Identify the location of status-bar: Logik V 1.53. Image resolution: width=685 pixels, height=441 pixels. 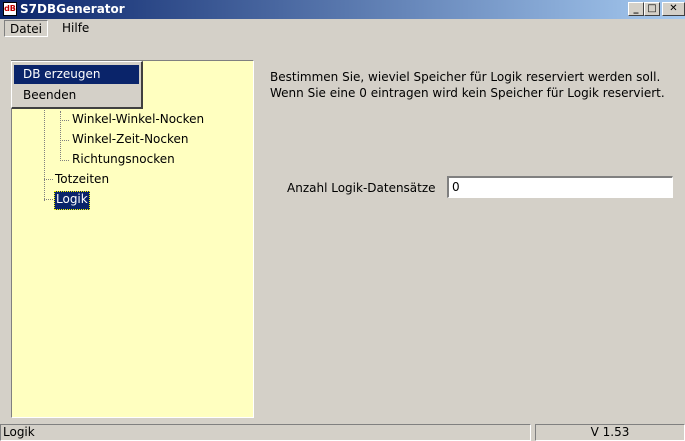
(342, 431).